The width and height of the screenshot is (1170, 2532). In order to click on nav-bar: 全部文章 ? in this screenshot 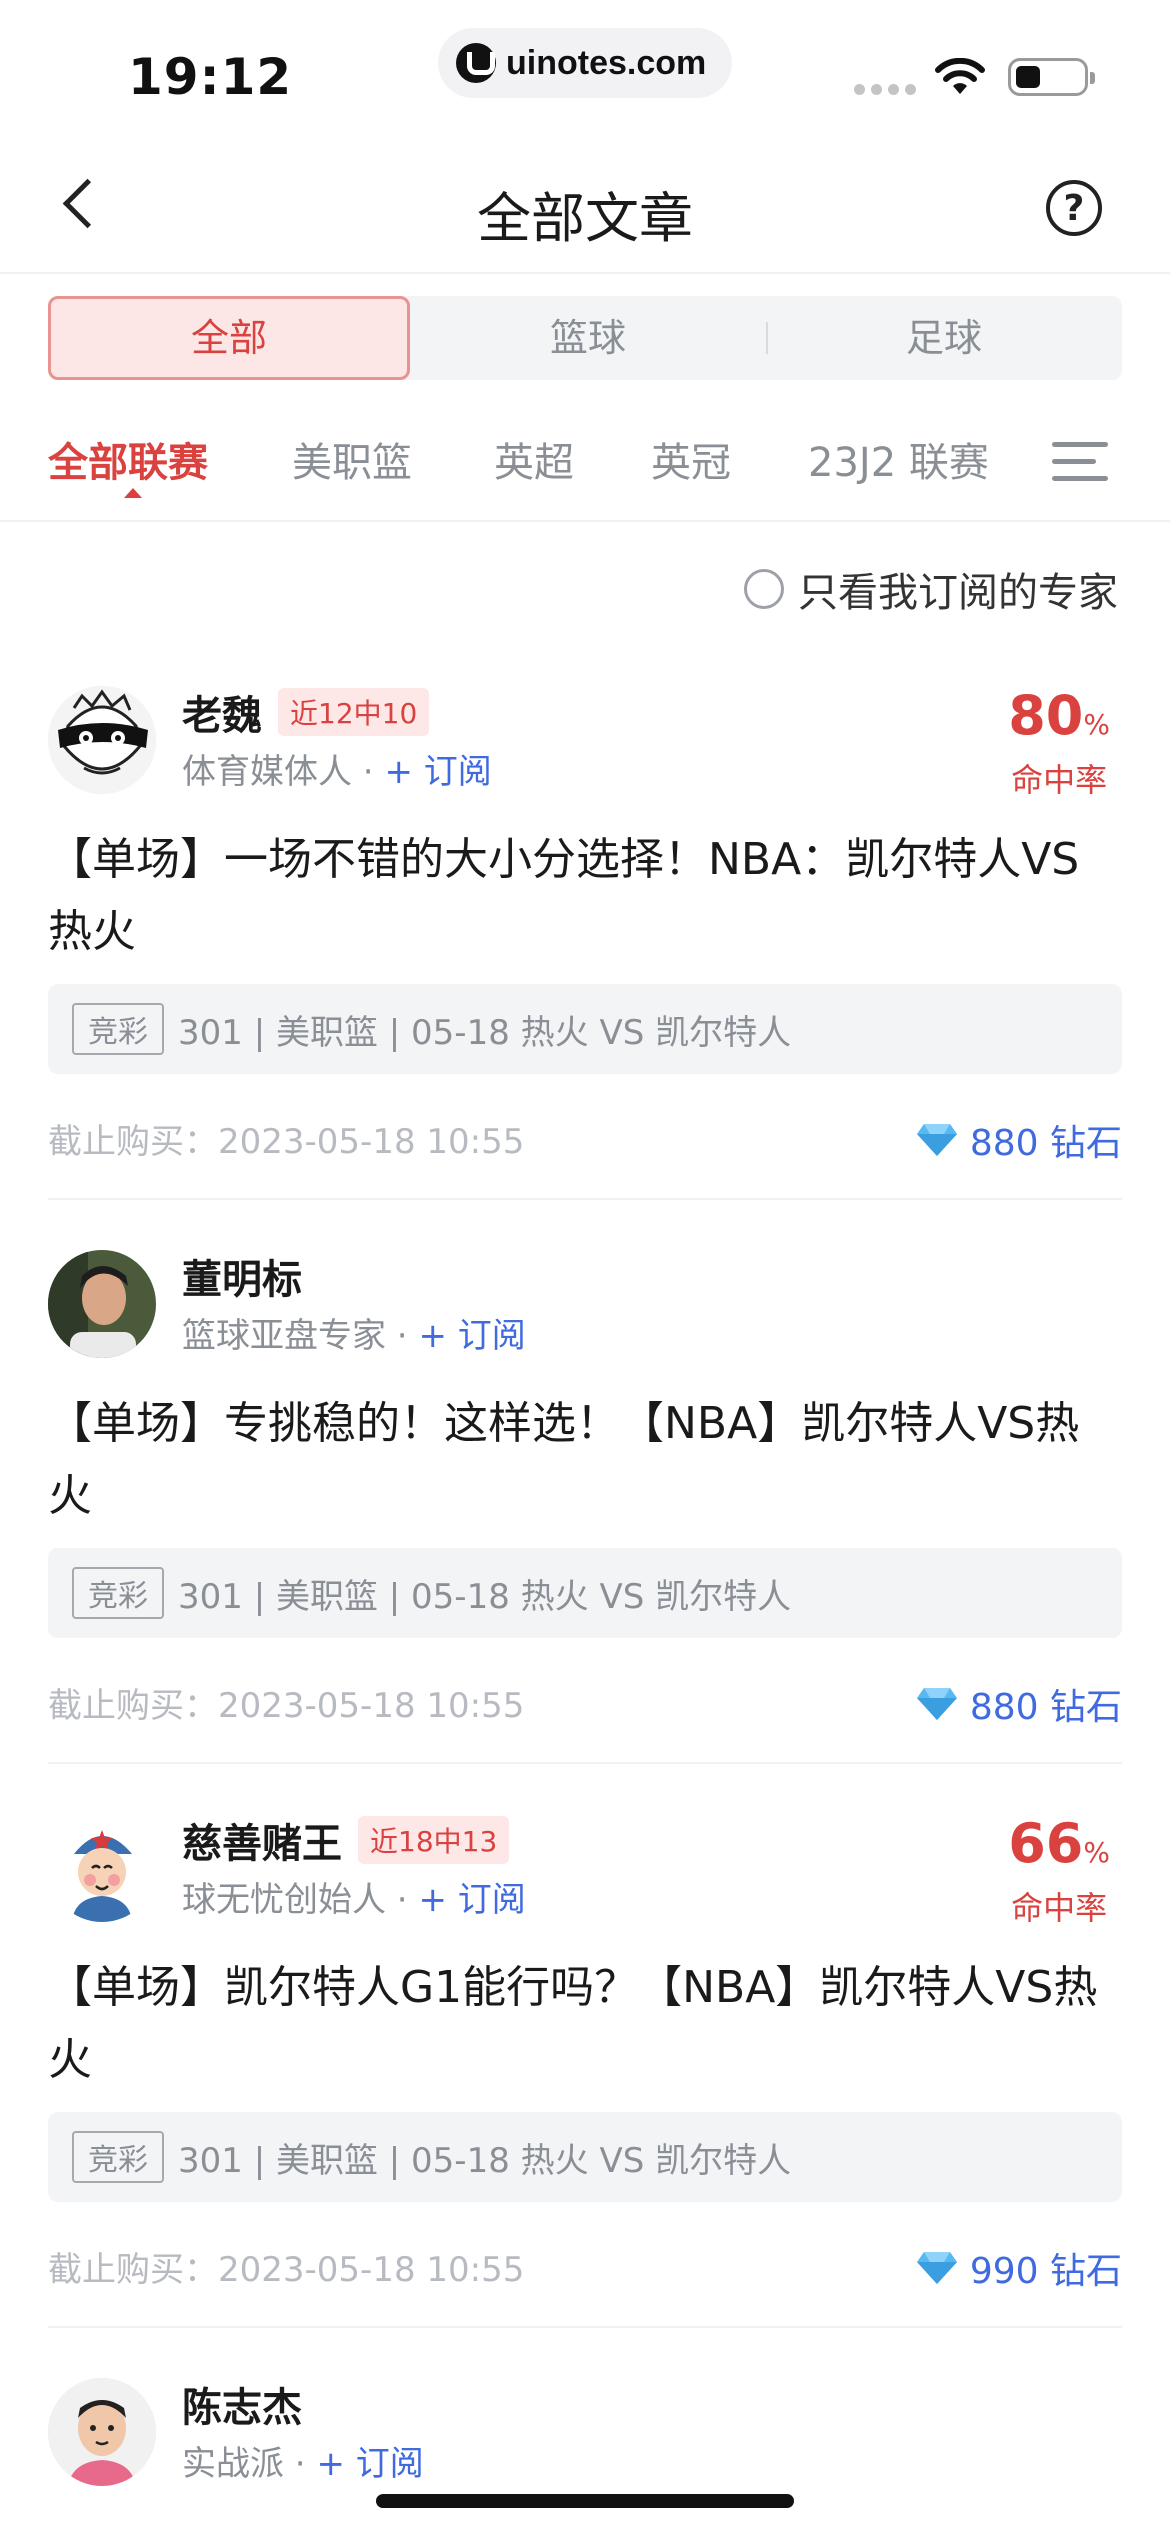, I will do `click(585, 207)`.